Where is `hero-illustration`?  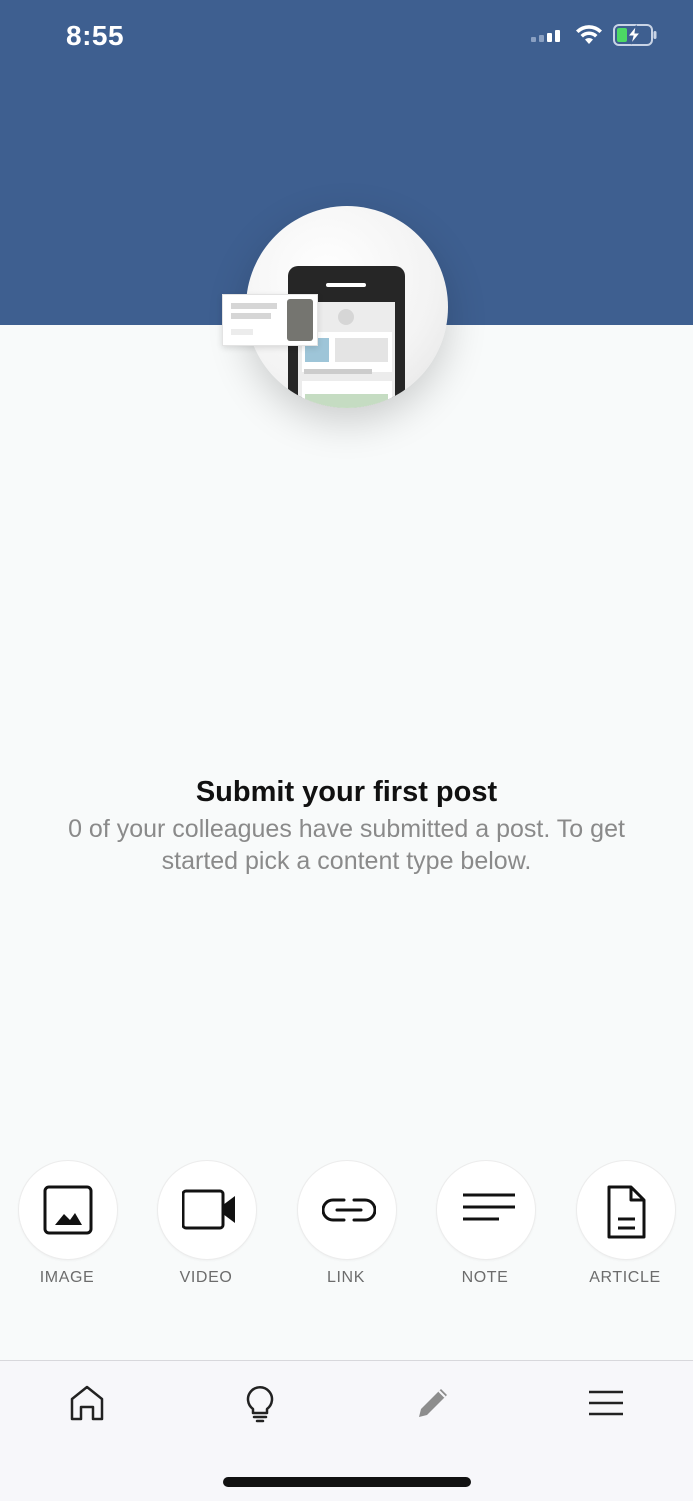 hero-illustration is located at coordinates (335, 307).